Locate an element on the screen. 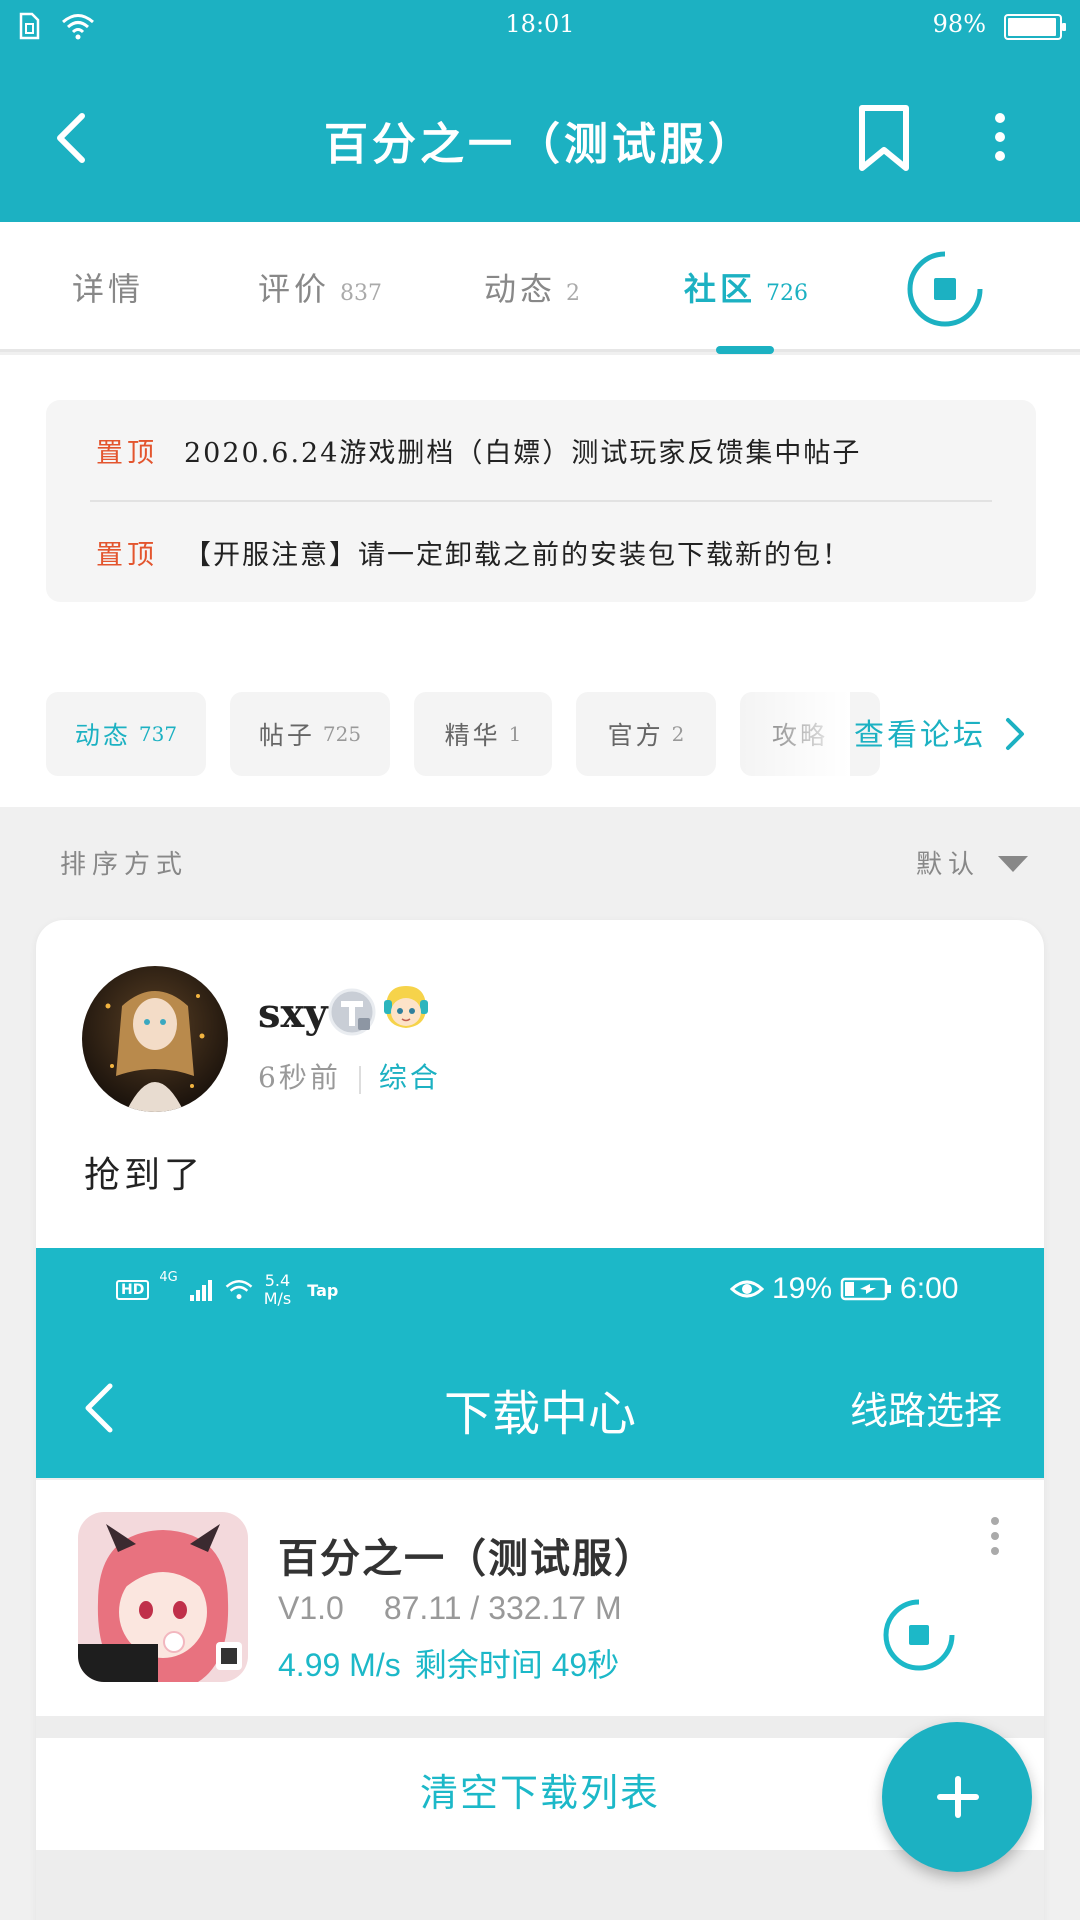 The height and width of the screenshot is (1920, 1080). tab-details: 详情 is located at coordinates (108, 287).